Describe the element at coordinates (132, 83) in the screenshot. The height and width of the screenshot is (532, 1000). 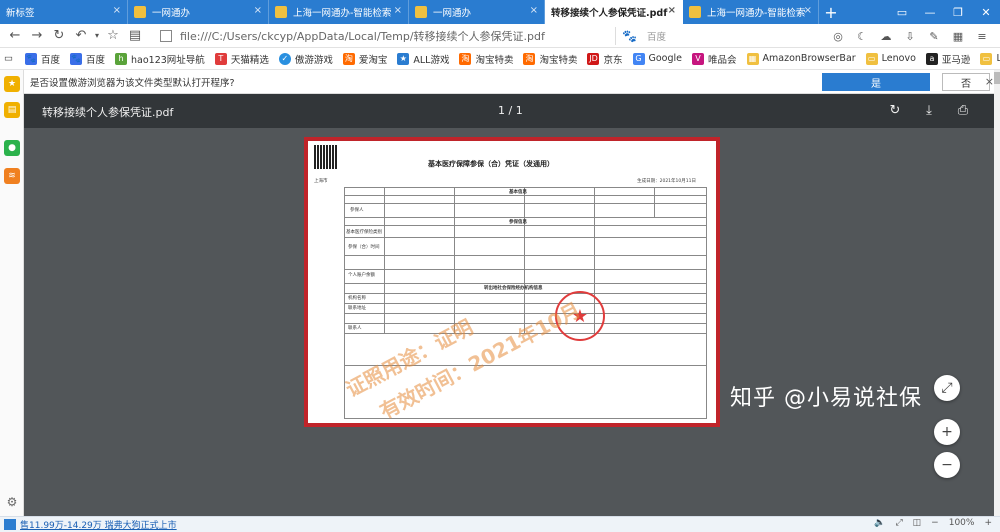
I see `infobar-message: 是否设置傲游浏览器为该文件类型默认打开程序?` at that location.